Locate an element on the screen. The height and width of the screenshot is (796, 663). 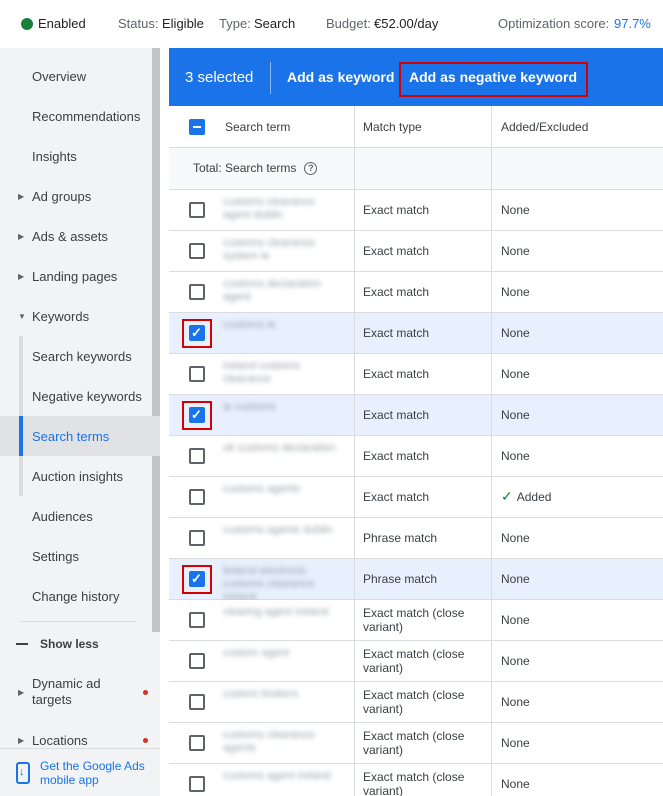
checkmark-icon: ✓ is located at coordinates (507, 496).